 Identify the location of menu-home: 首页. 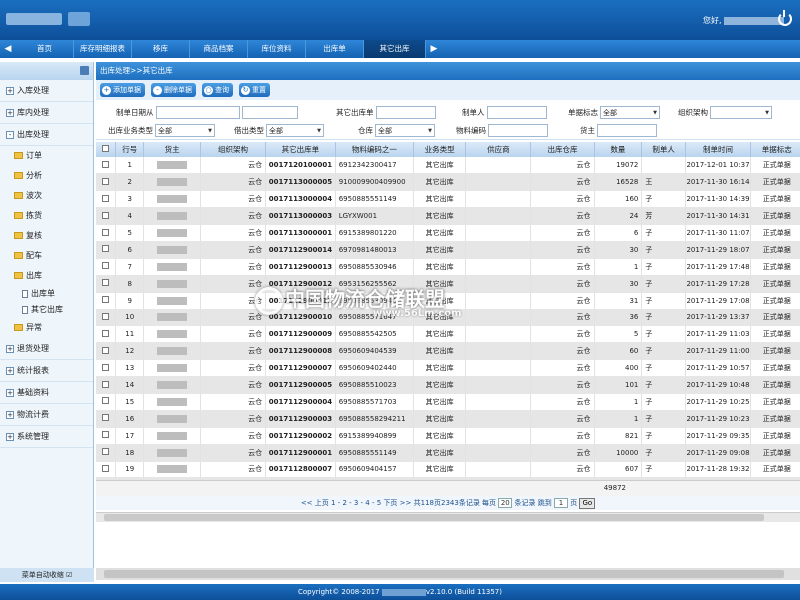
(45, 49).